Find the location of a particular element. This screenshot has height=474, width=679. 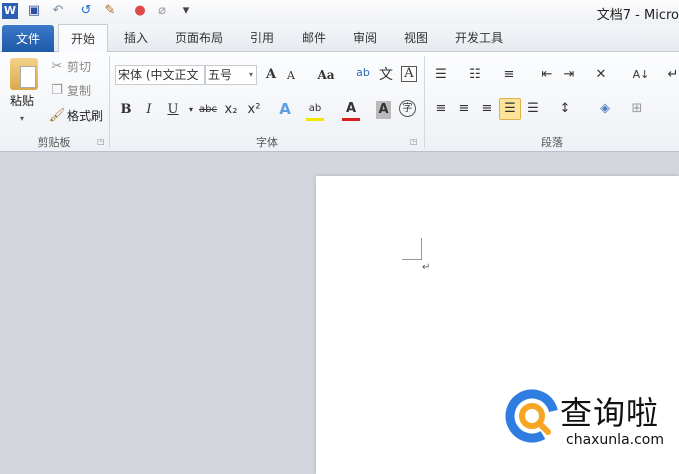

multilevel-list-icon: ≡ is located at coordinates (509, 75).